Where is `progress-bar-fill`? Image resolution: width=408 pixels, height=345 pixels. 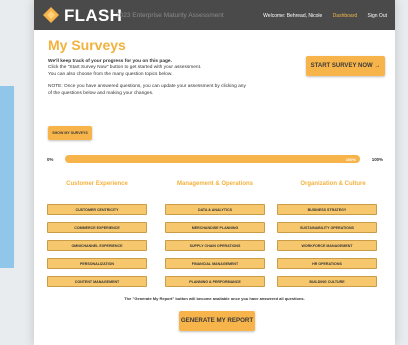 progress-bar-fill is located at coordinates (212, 159).